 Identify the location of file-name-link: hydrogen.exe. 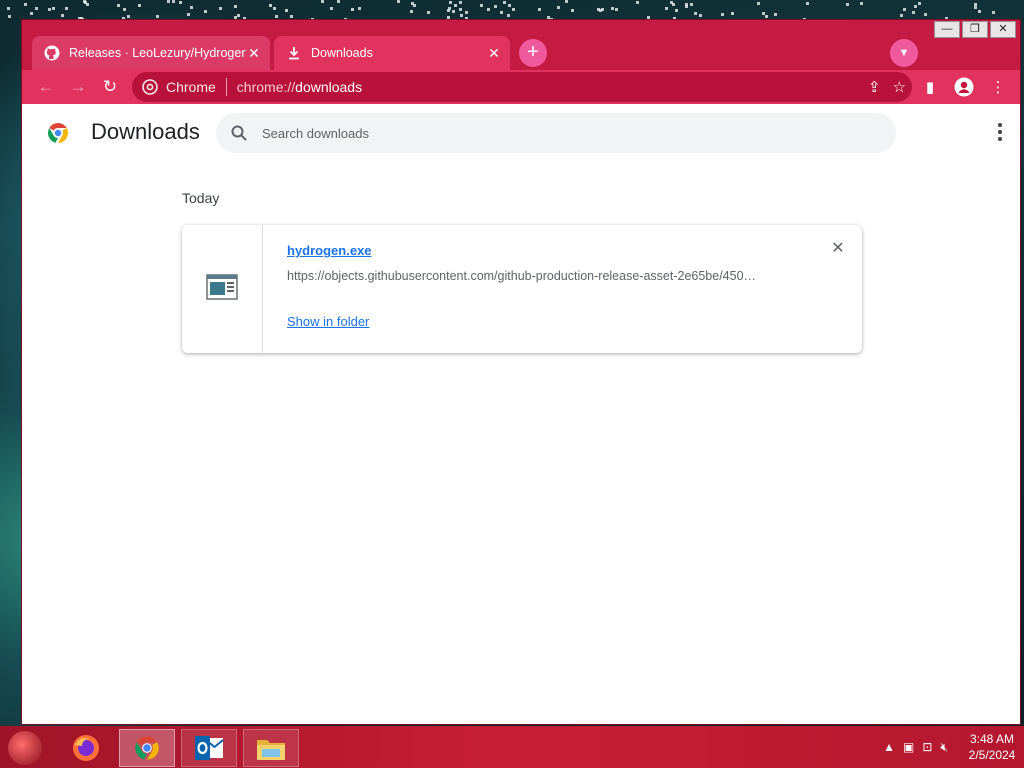
(329, 250).